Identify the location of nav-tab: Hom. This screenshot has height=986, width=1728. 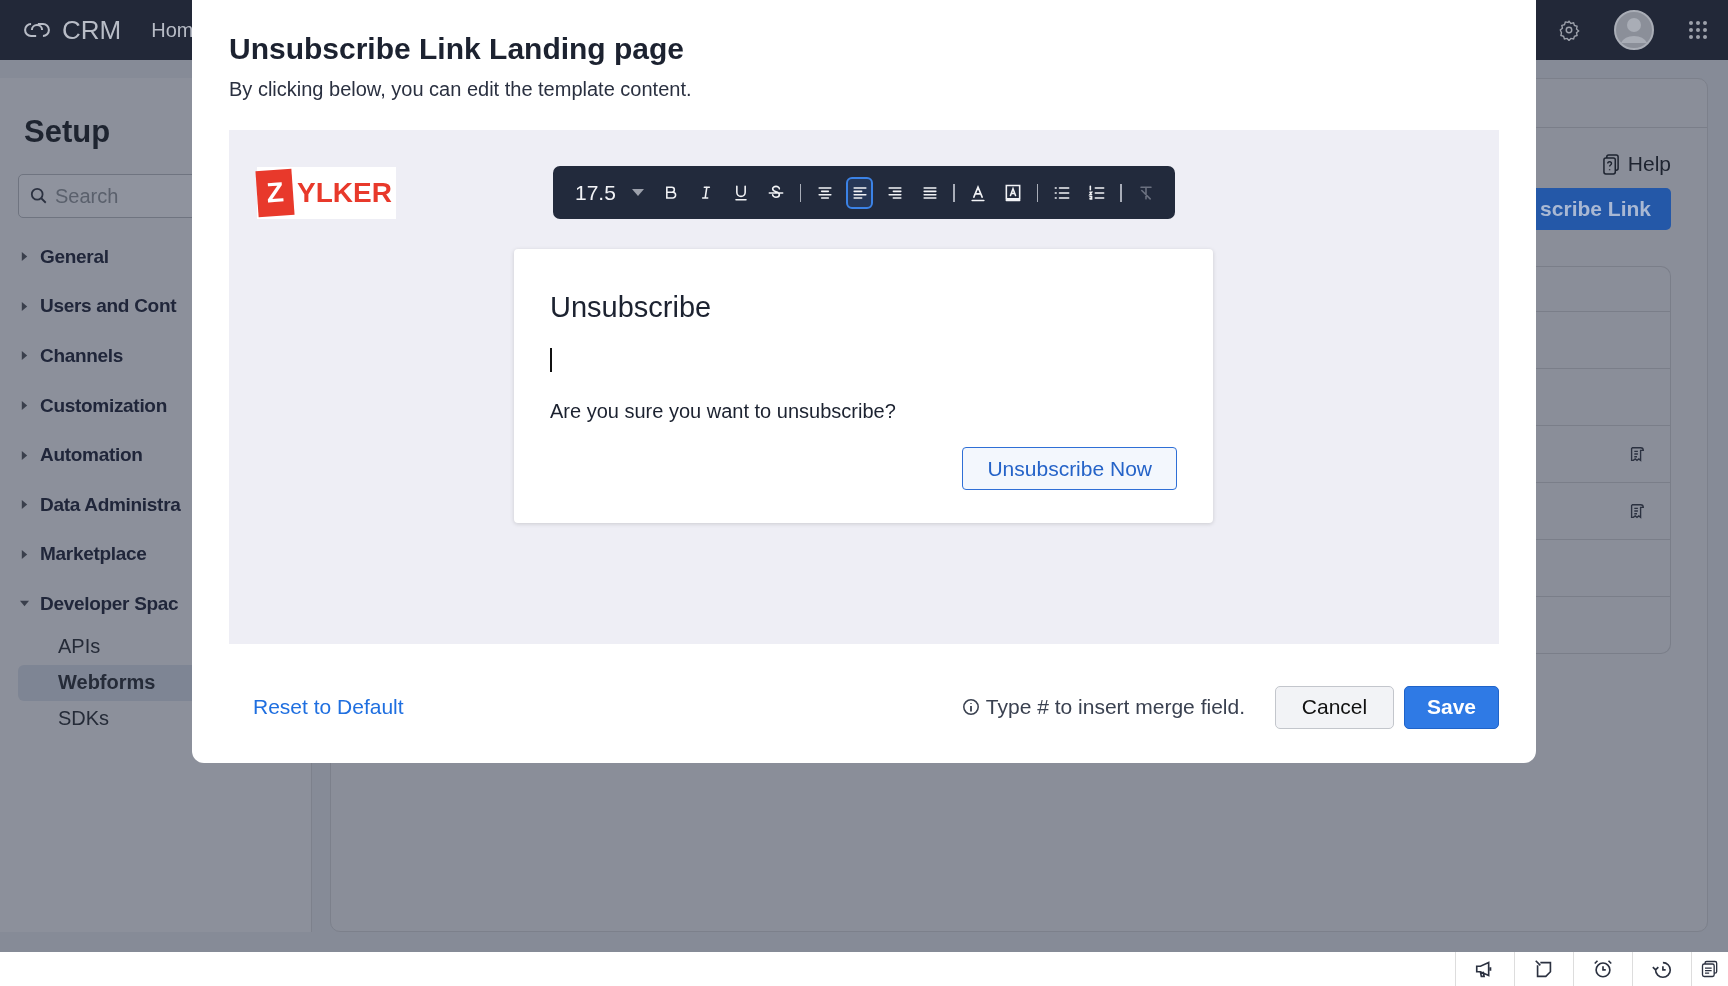
(172, 30).